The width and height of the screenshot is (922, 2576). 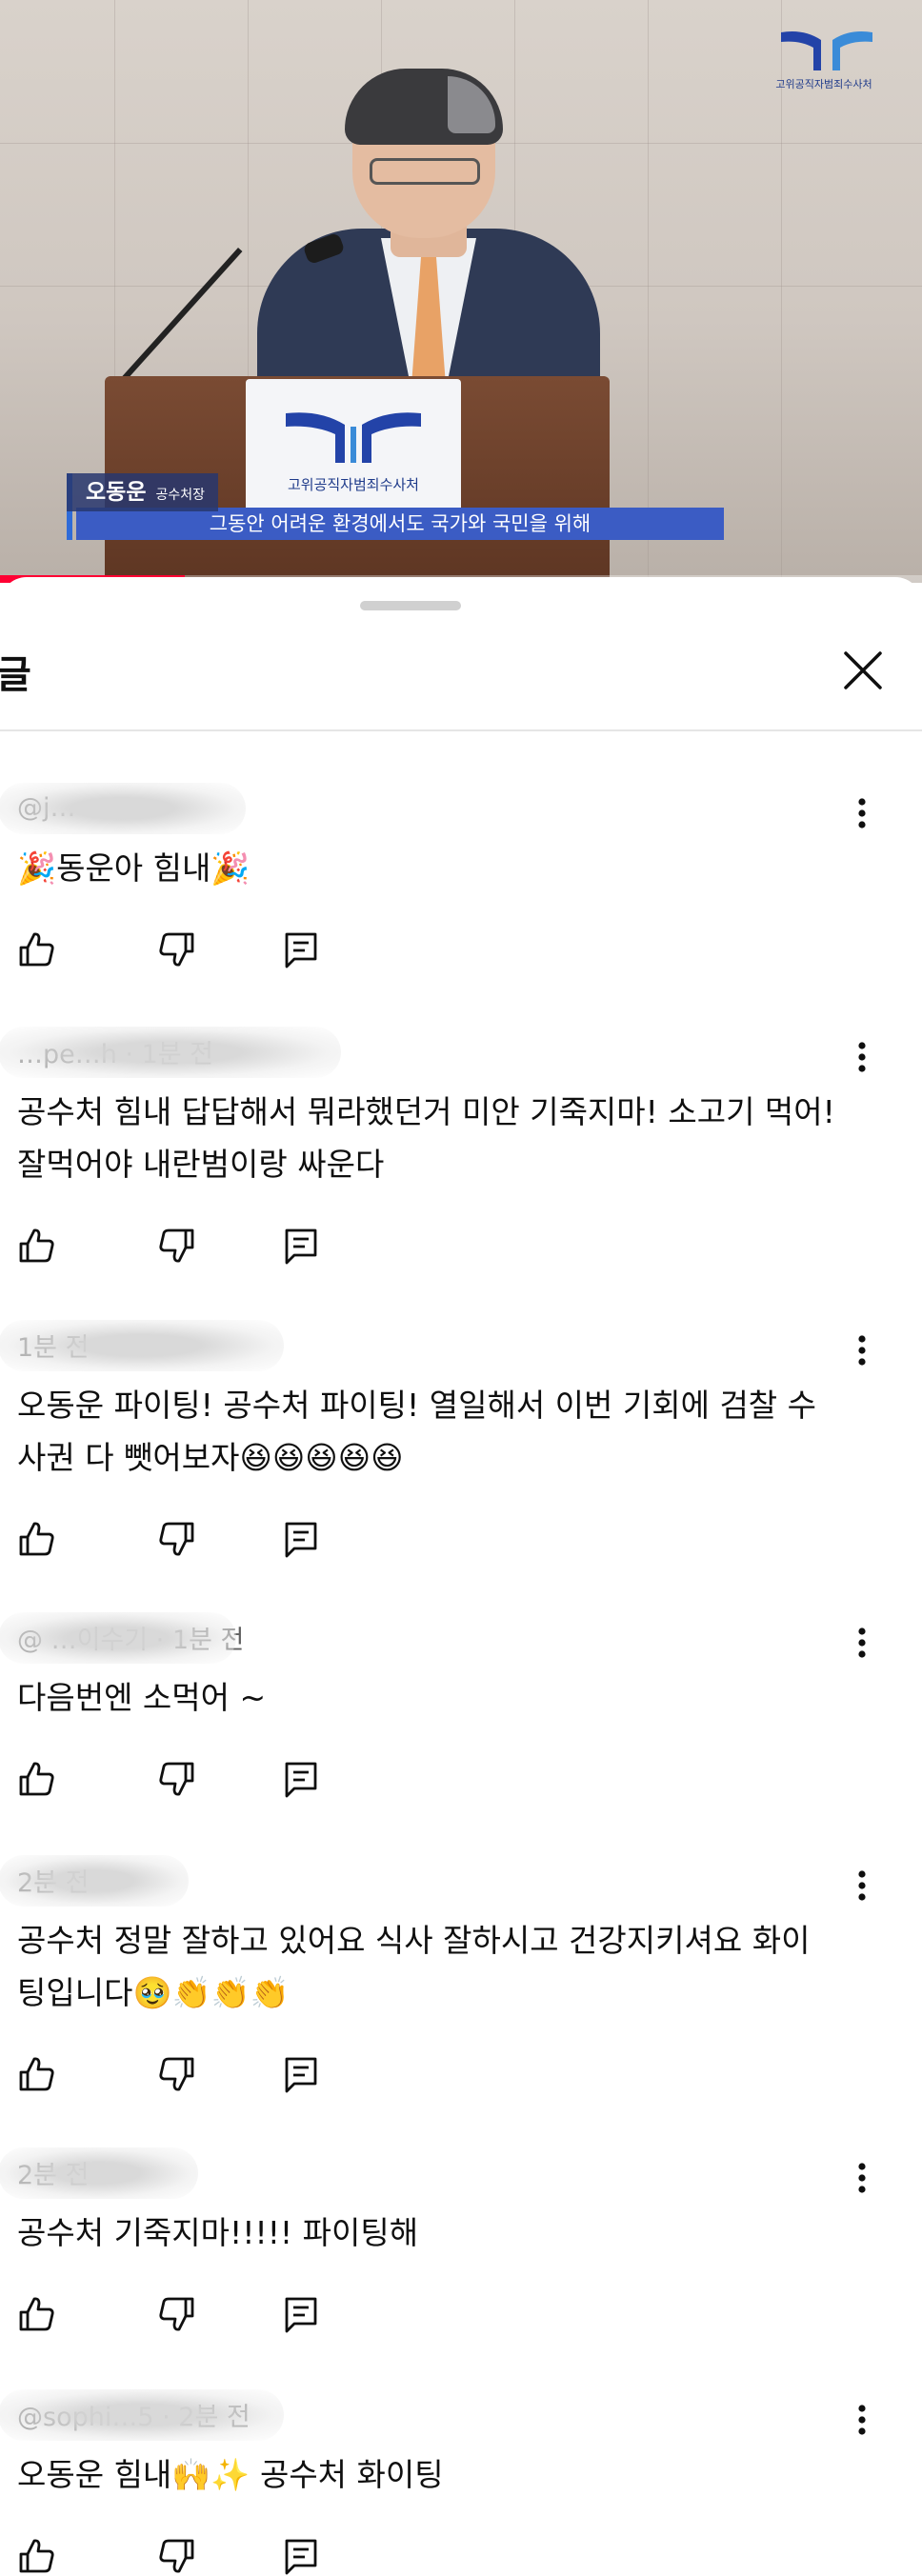 I want to click on close-button, so click(x=863, y=670).